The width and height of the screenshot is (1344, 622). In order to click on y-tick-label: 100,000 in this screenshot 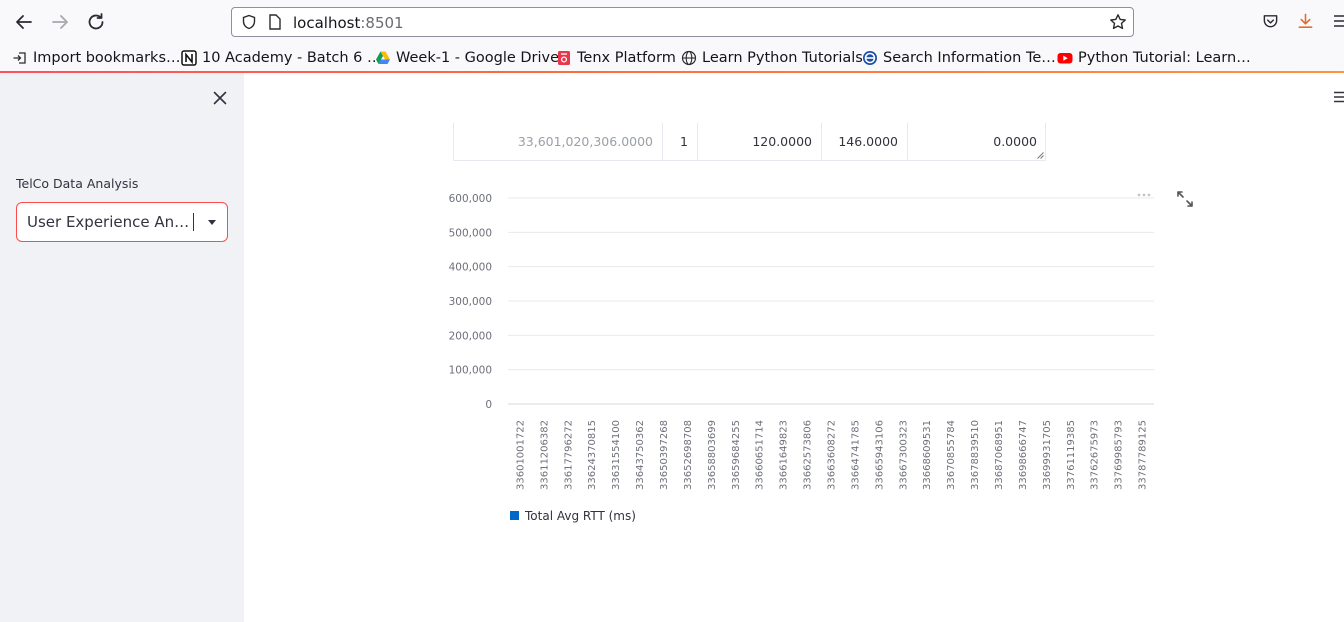, I will do `click(470, 371)`.